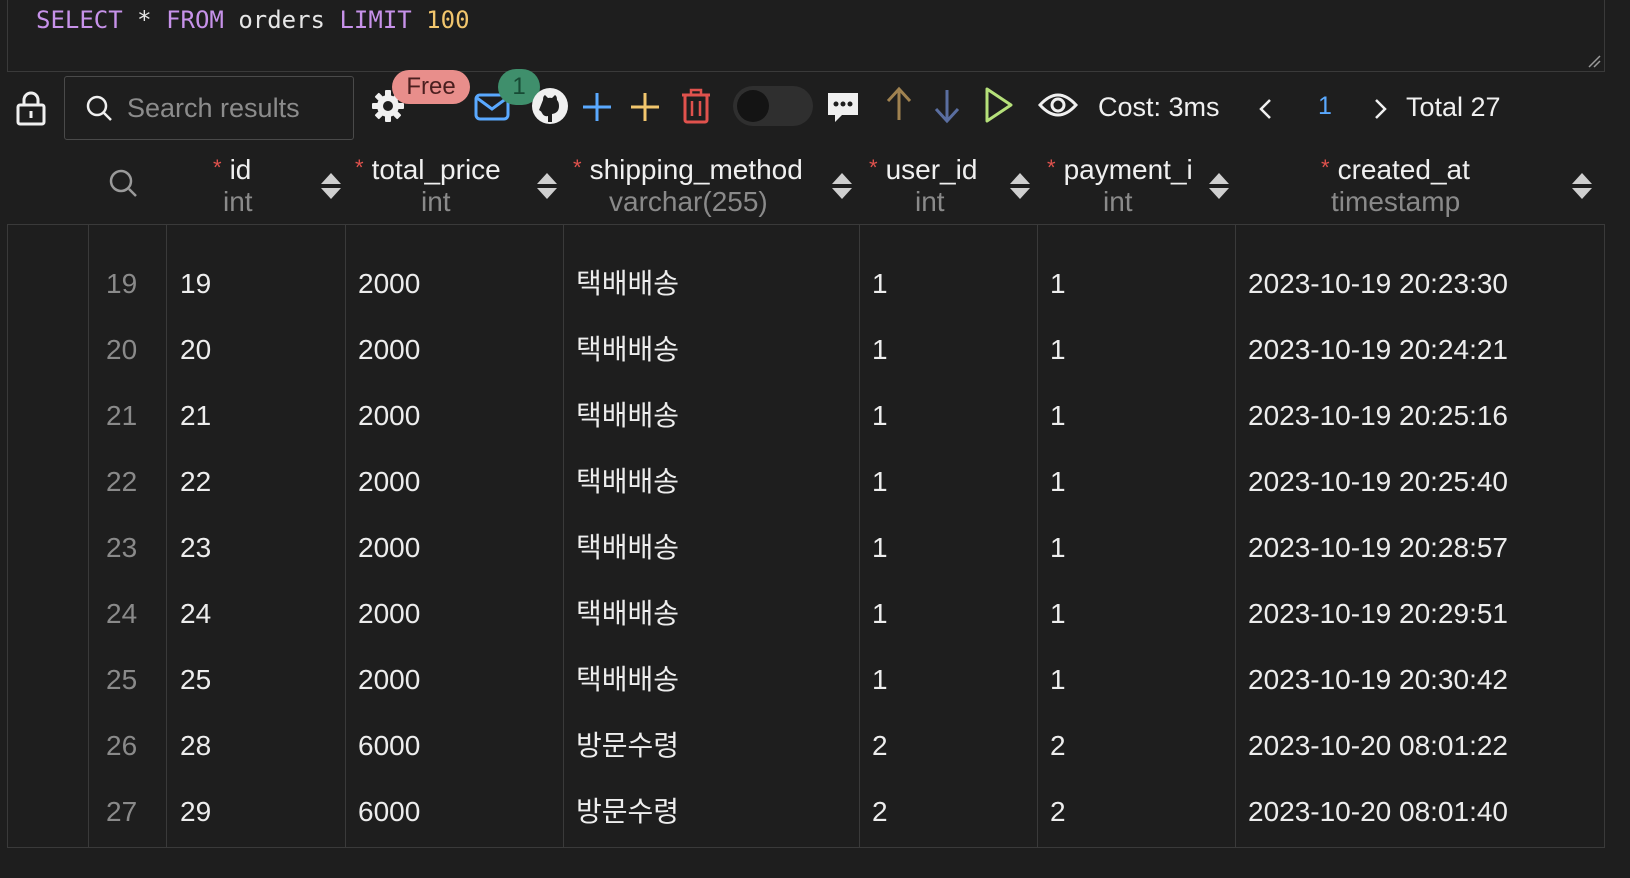 This screenshot has width=1630, height=878. Describe the element at coordinates (806, 746) in the screenshot. I see `table-row: 26 28 6000 방문수령 2 2 2023-10-20 08:01:22` at that location.